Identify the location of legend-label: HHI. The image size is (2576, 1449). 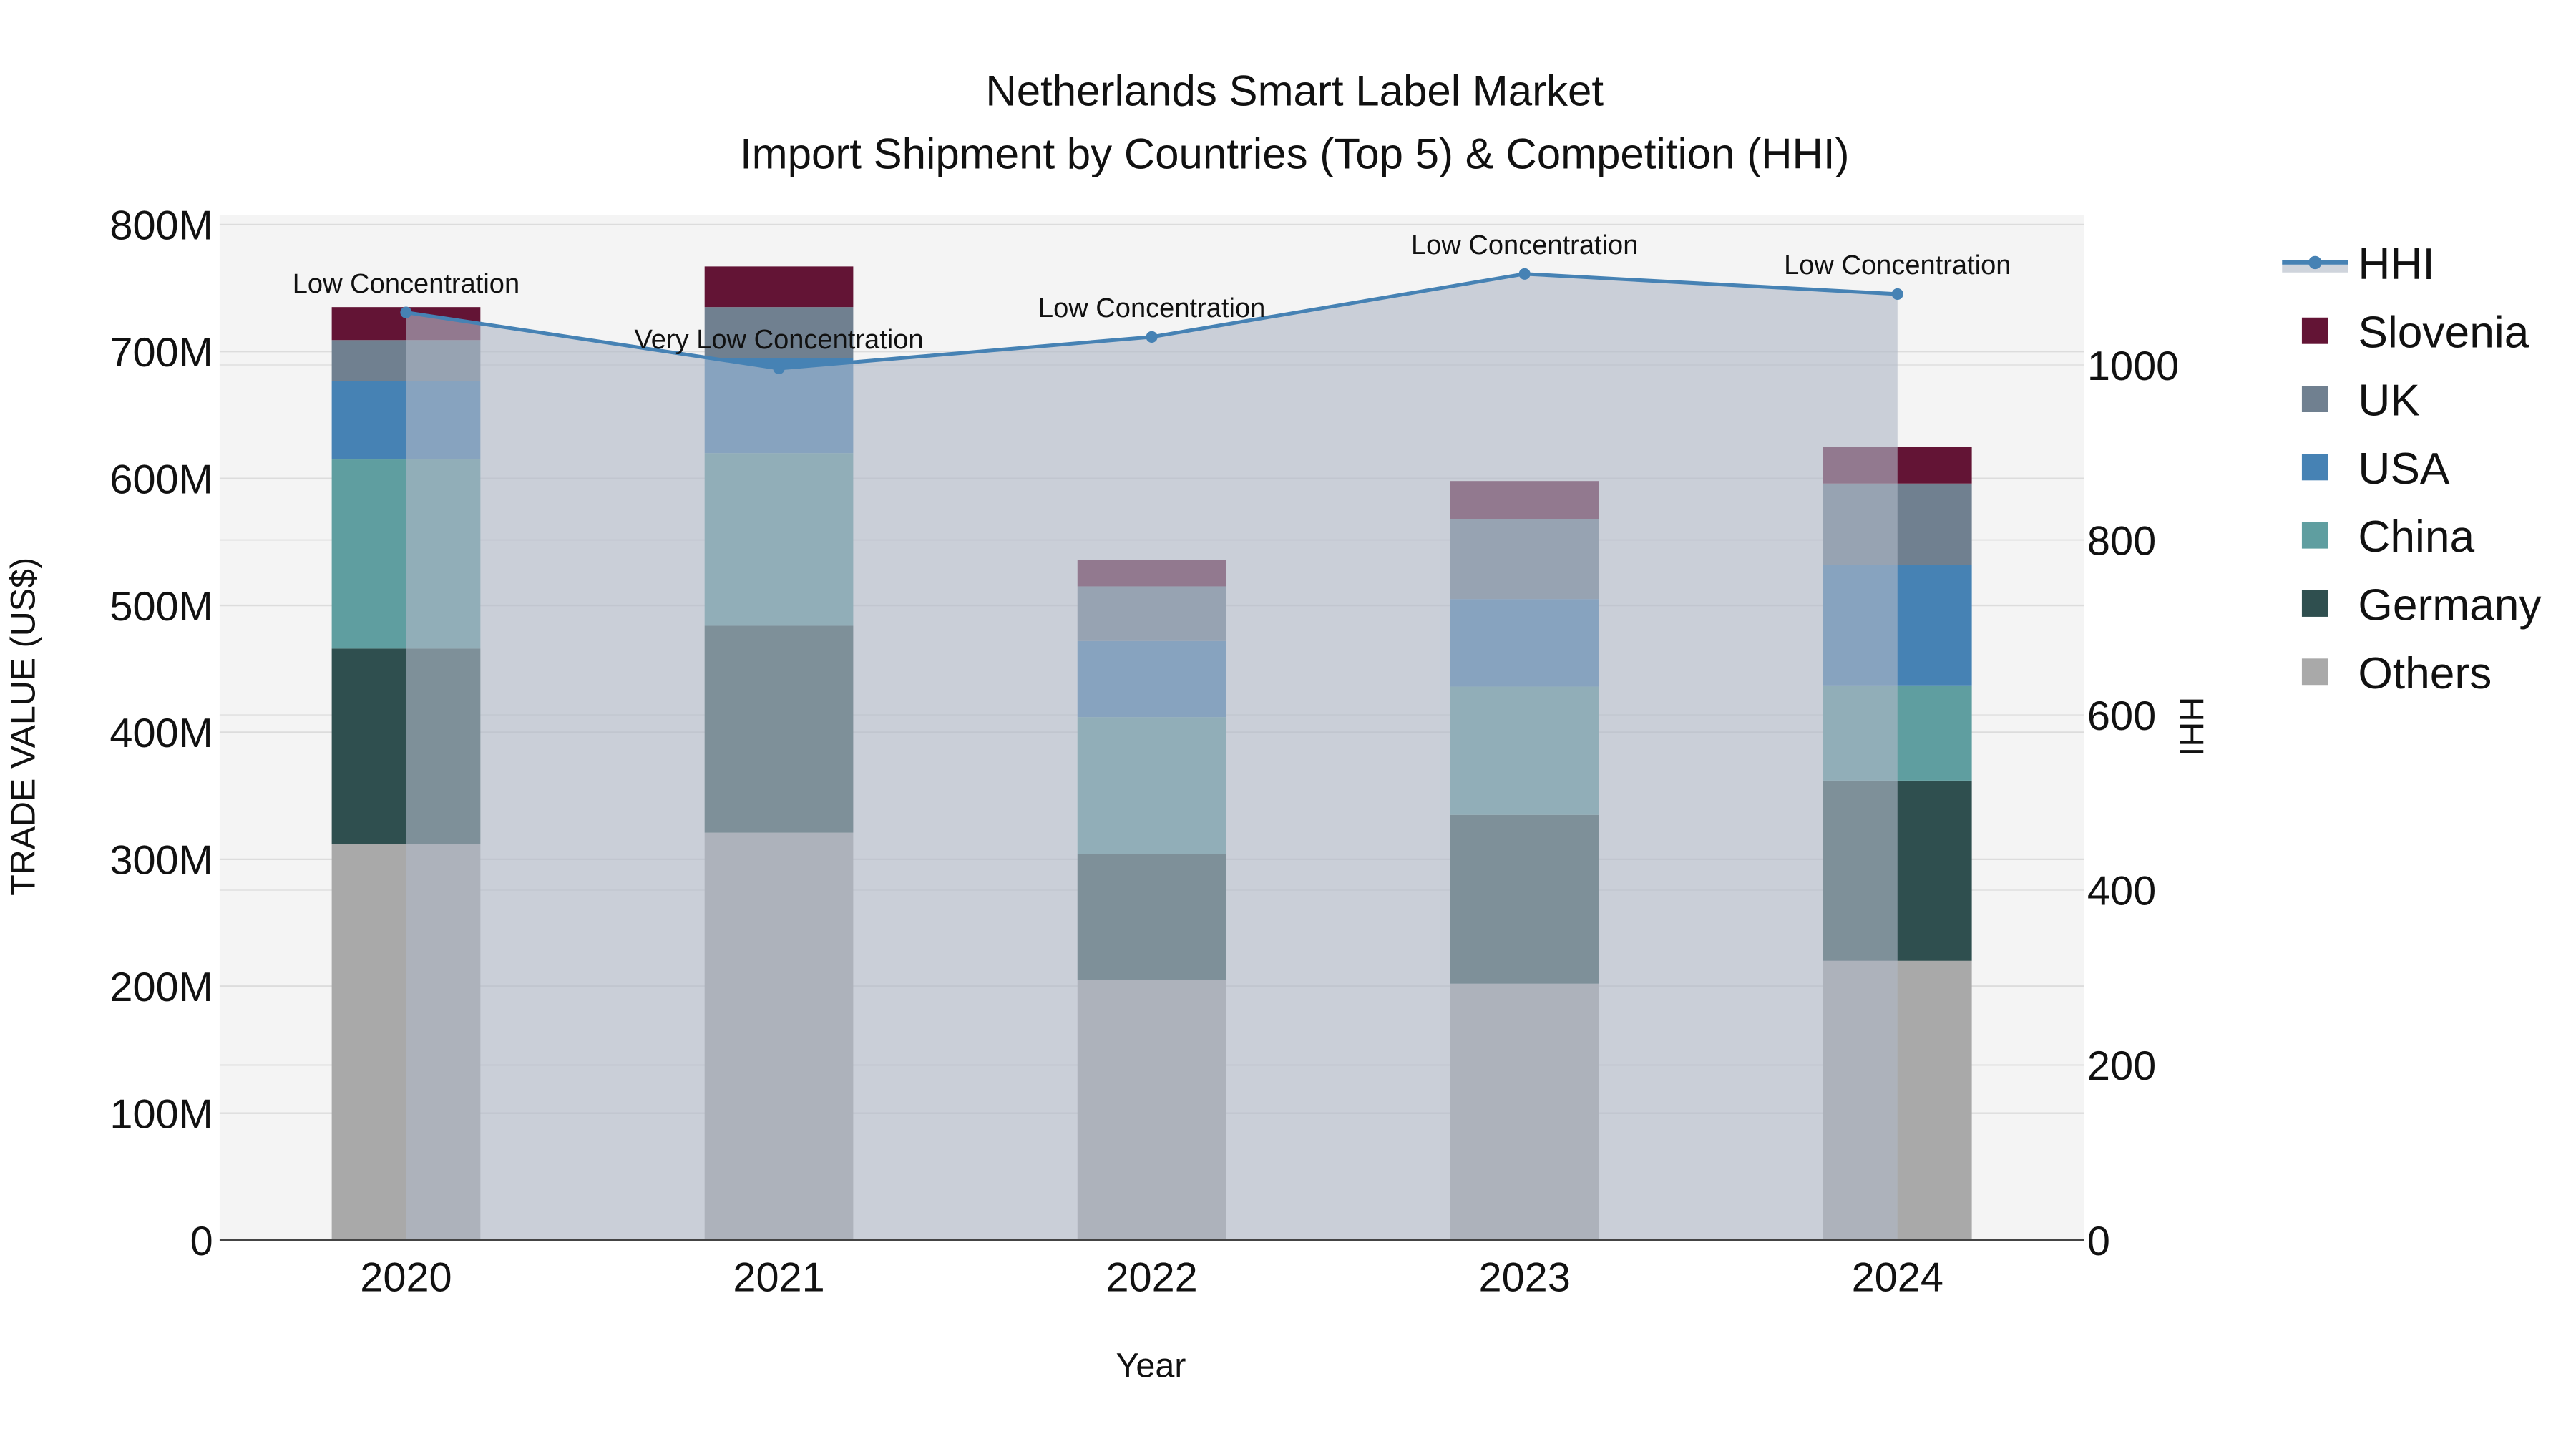
(2396, 264).